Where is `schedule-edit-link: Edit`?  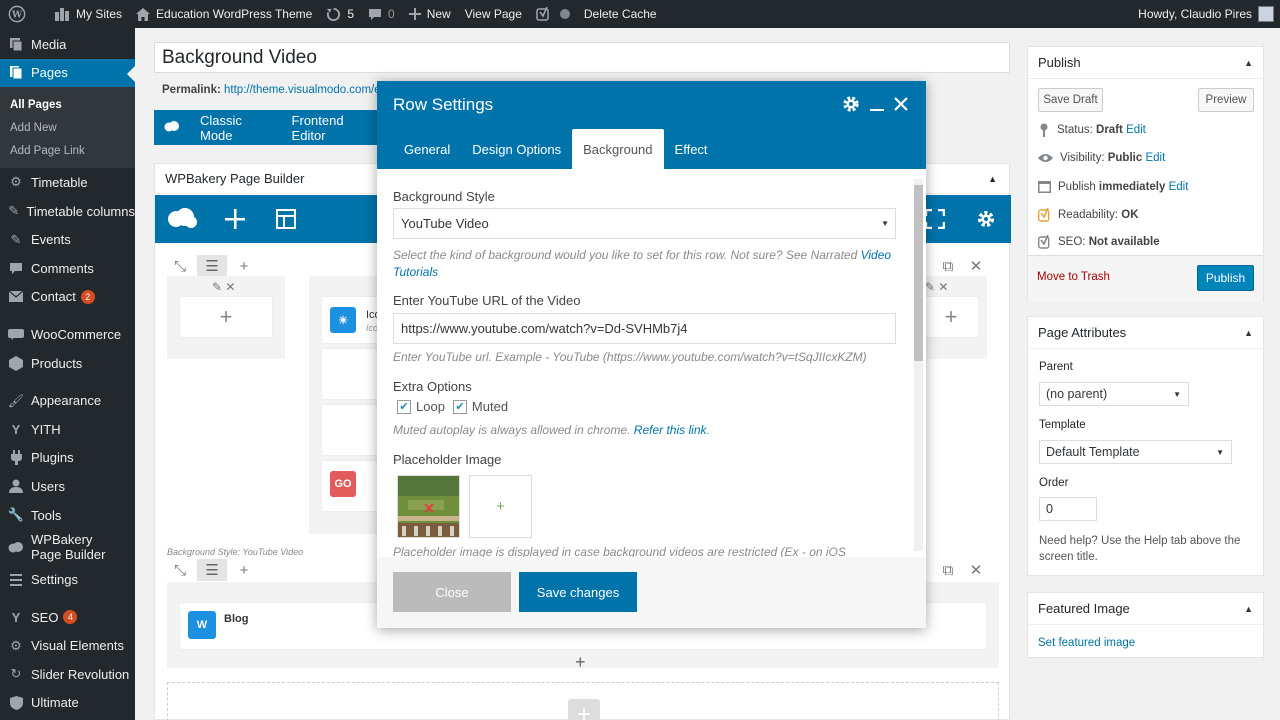
schedule-edit-link: Edit is located at coordinates (1179, 187).